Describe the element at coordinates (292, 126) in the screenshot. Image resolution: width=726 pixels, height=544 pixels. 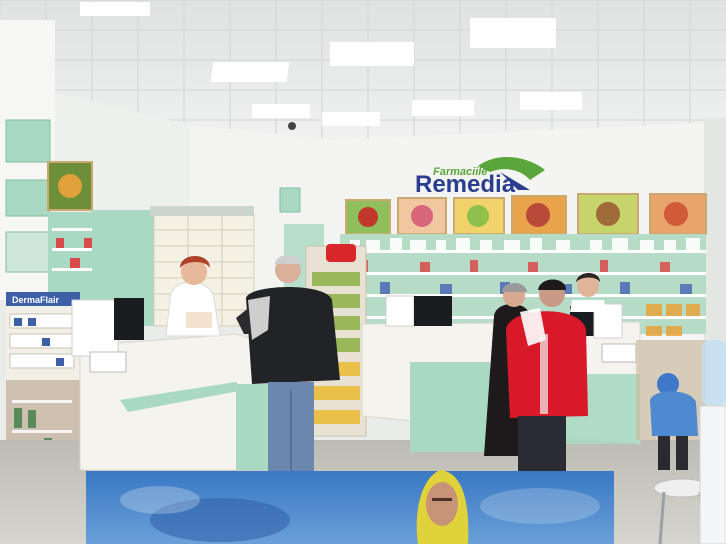
I see `security-camera` at that location.